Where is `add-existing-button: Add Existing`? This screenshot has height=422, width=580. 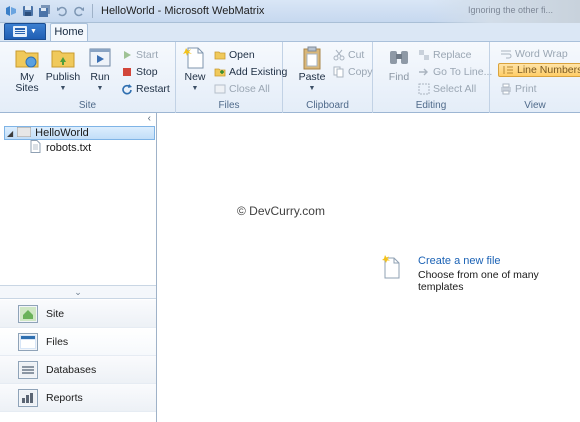 add-existing-button: Add Existing is located at coordinates (250, 72).